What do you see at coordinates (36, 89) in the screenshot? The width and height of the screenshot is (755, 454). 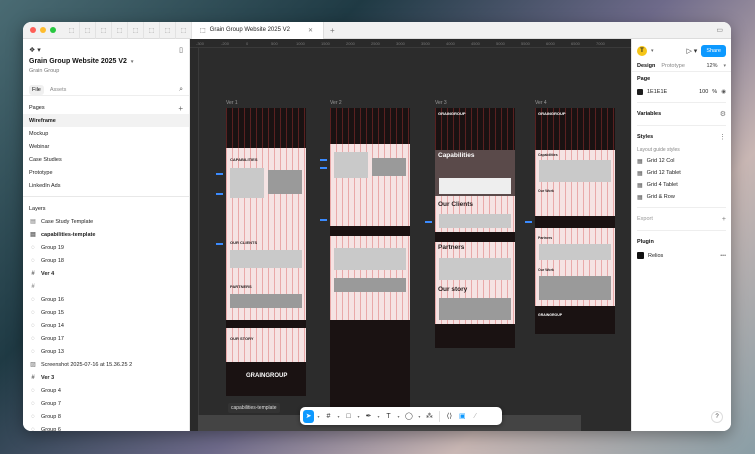 I see `tab-file: File` at bounding box center [36, 89].